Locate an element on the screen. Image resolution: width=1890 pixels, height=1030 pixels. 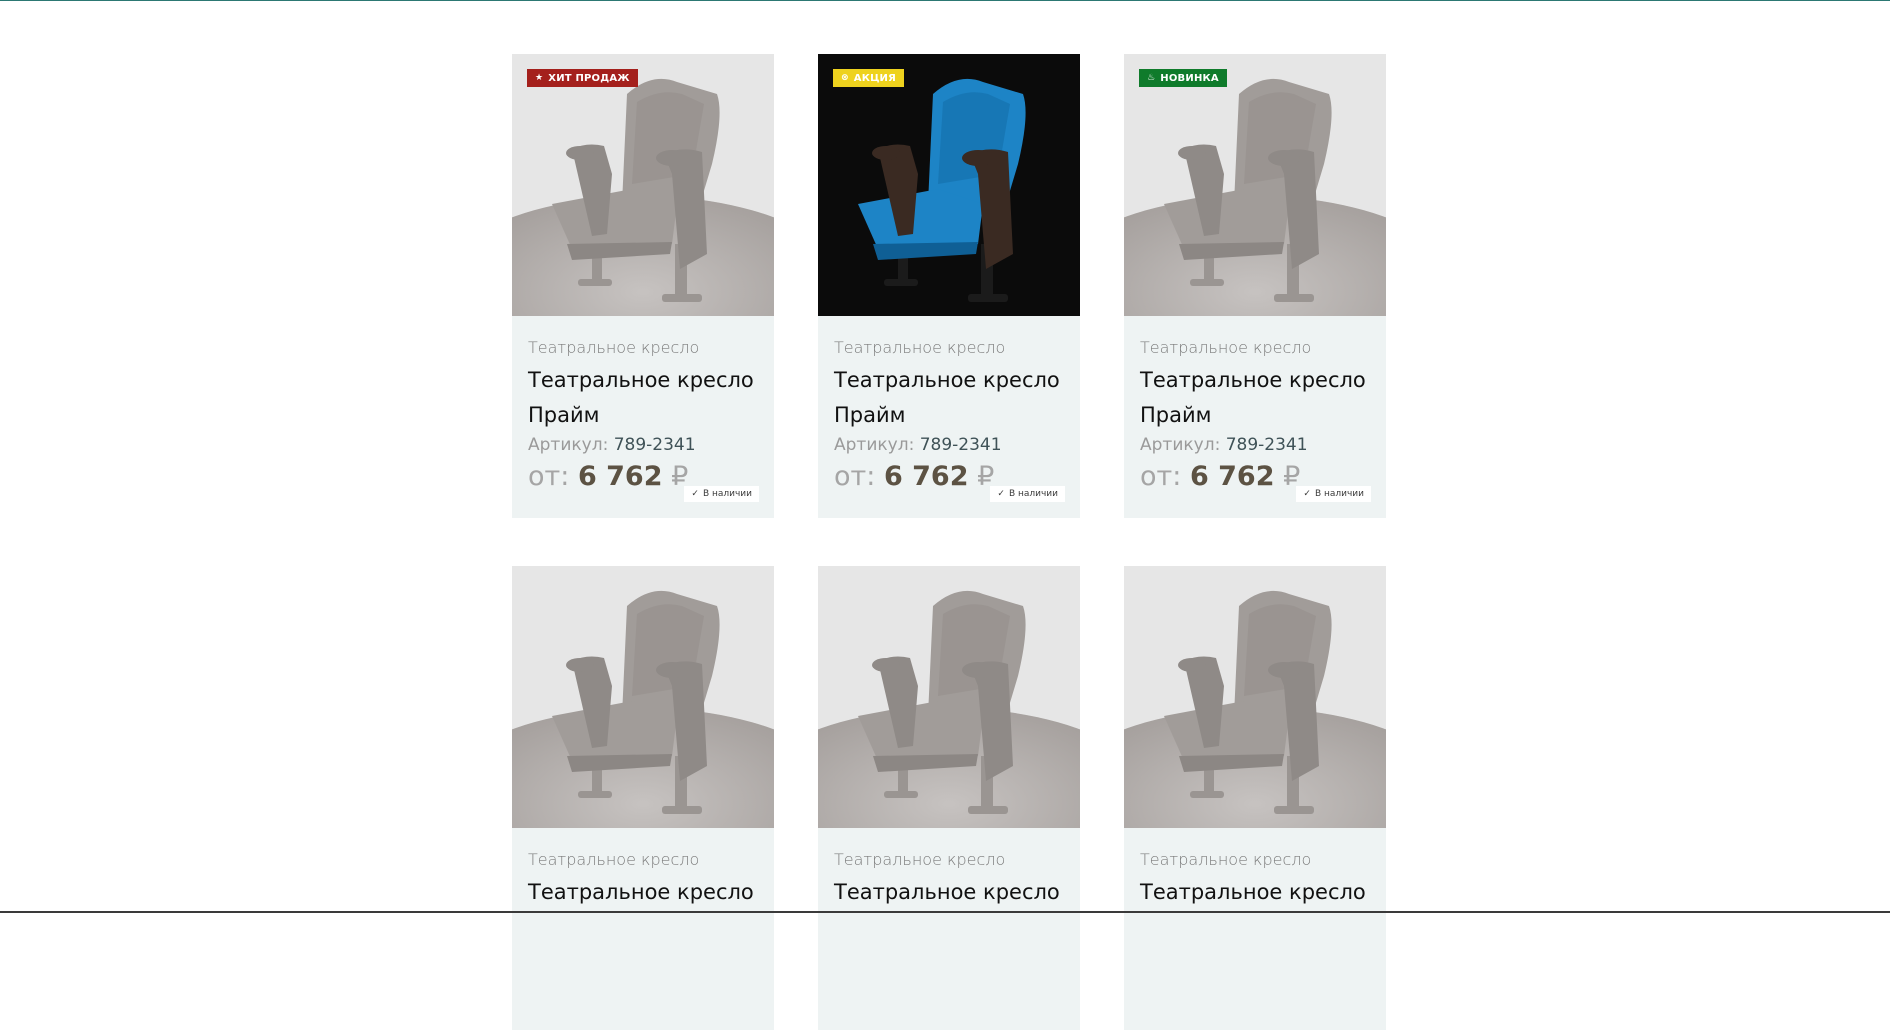
badge-label: ХИТ ПРОДАЖ is located at coordinates (589, 78).